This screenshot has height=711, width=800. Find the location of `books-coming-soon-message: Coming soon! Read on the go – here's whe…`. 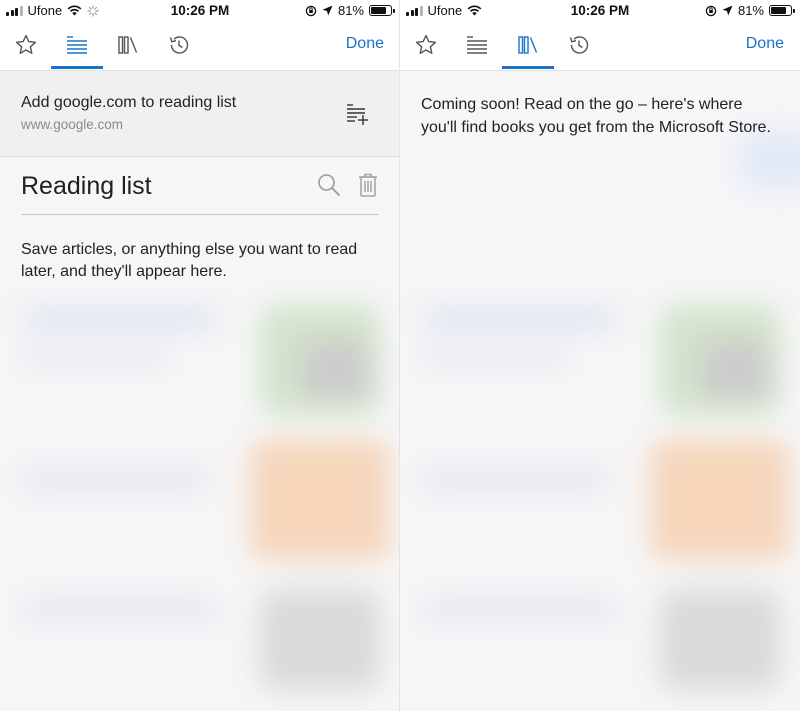

books-coming-soon-message: Coming soon! Read on the go – here's whe… is located at coordinates (596, 116).